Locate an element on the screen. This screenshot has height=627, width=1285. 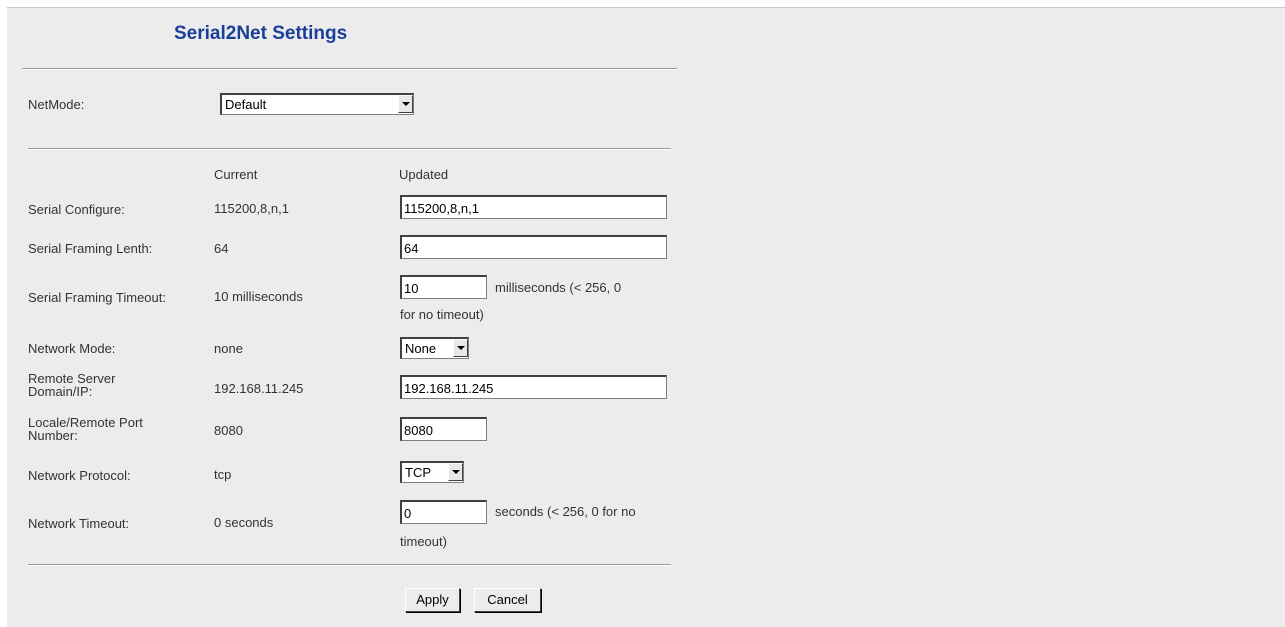
netmode-label: NetMode: is located at coordinates (56, 104).